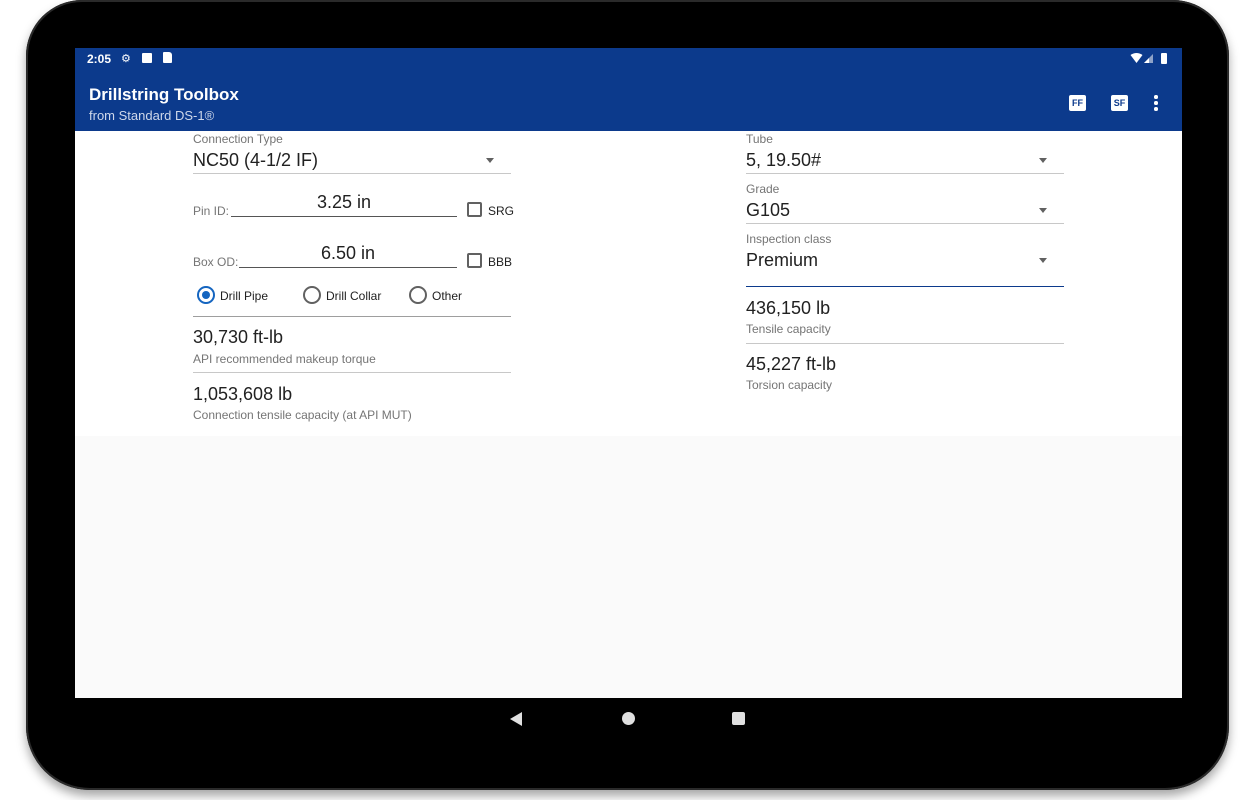 The width and height of the screenshot is (1255, 800). Describe the element at coordinates (418, 295) in the screenshot. I see `radio-other` at that location.